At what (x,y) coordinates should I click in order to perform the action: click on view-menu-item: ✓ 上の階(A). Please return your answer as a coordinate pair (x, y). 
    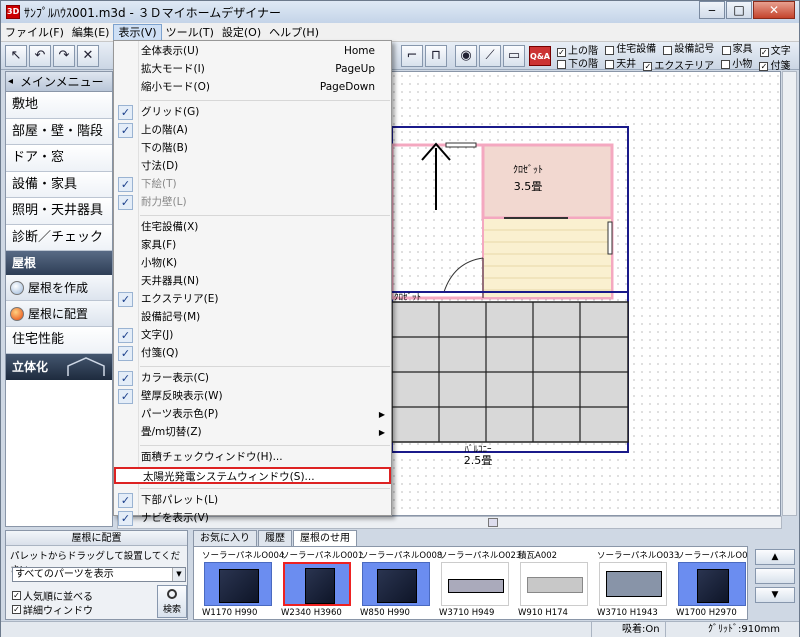
    Looking at the image, I should click on (252, 130).